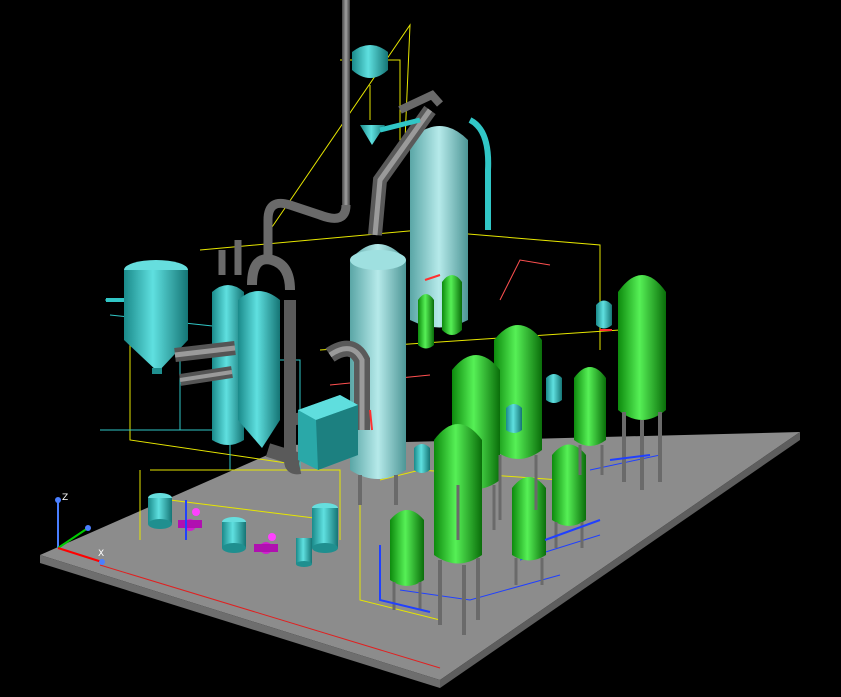 Image resolution: width=841 pixels, height=697 pixels. What do you see at coordinates (590, 406) in the screenshot?
I see `green-vessel-mid-right` at bounding box center [590, 406].